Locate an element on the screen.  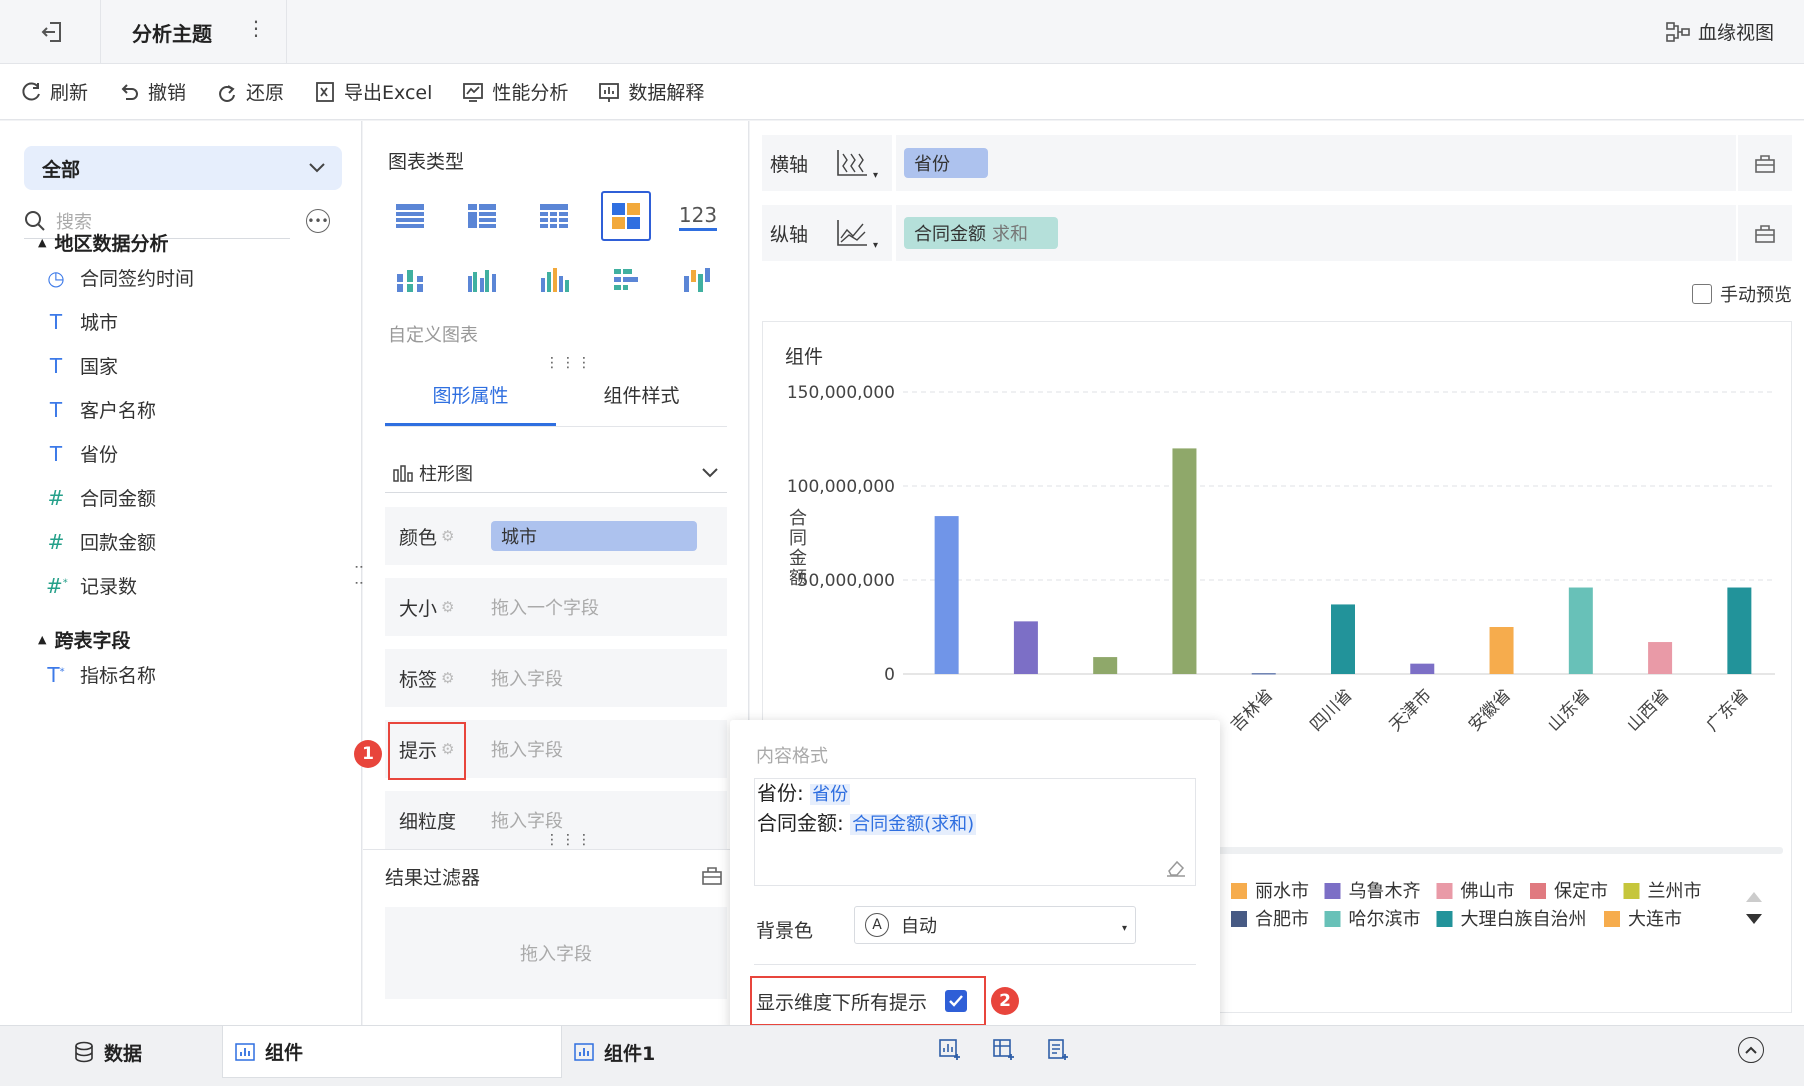
more-options-icon: ••• is located at coordinates (318, 221).